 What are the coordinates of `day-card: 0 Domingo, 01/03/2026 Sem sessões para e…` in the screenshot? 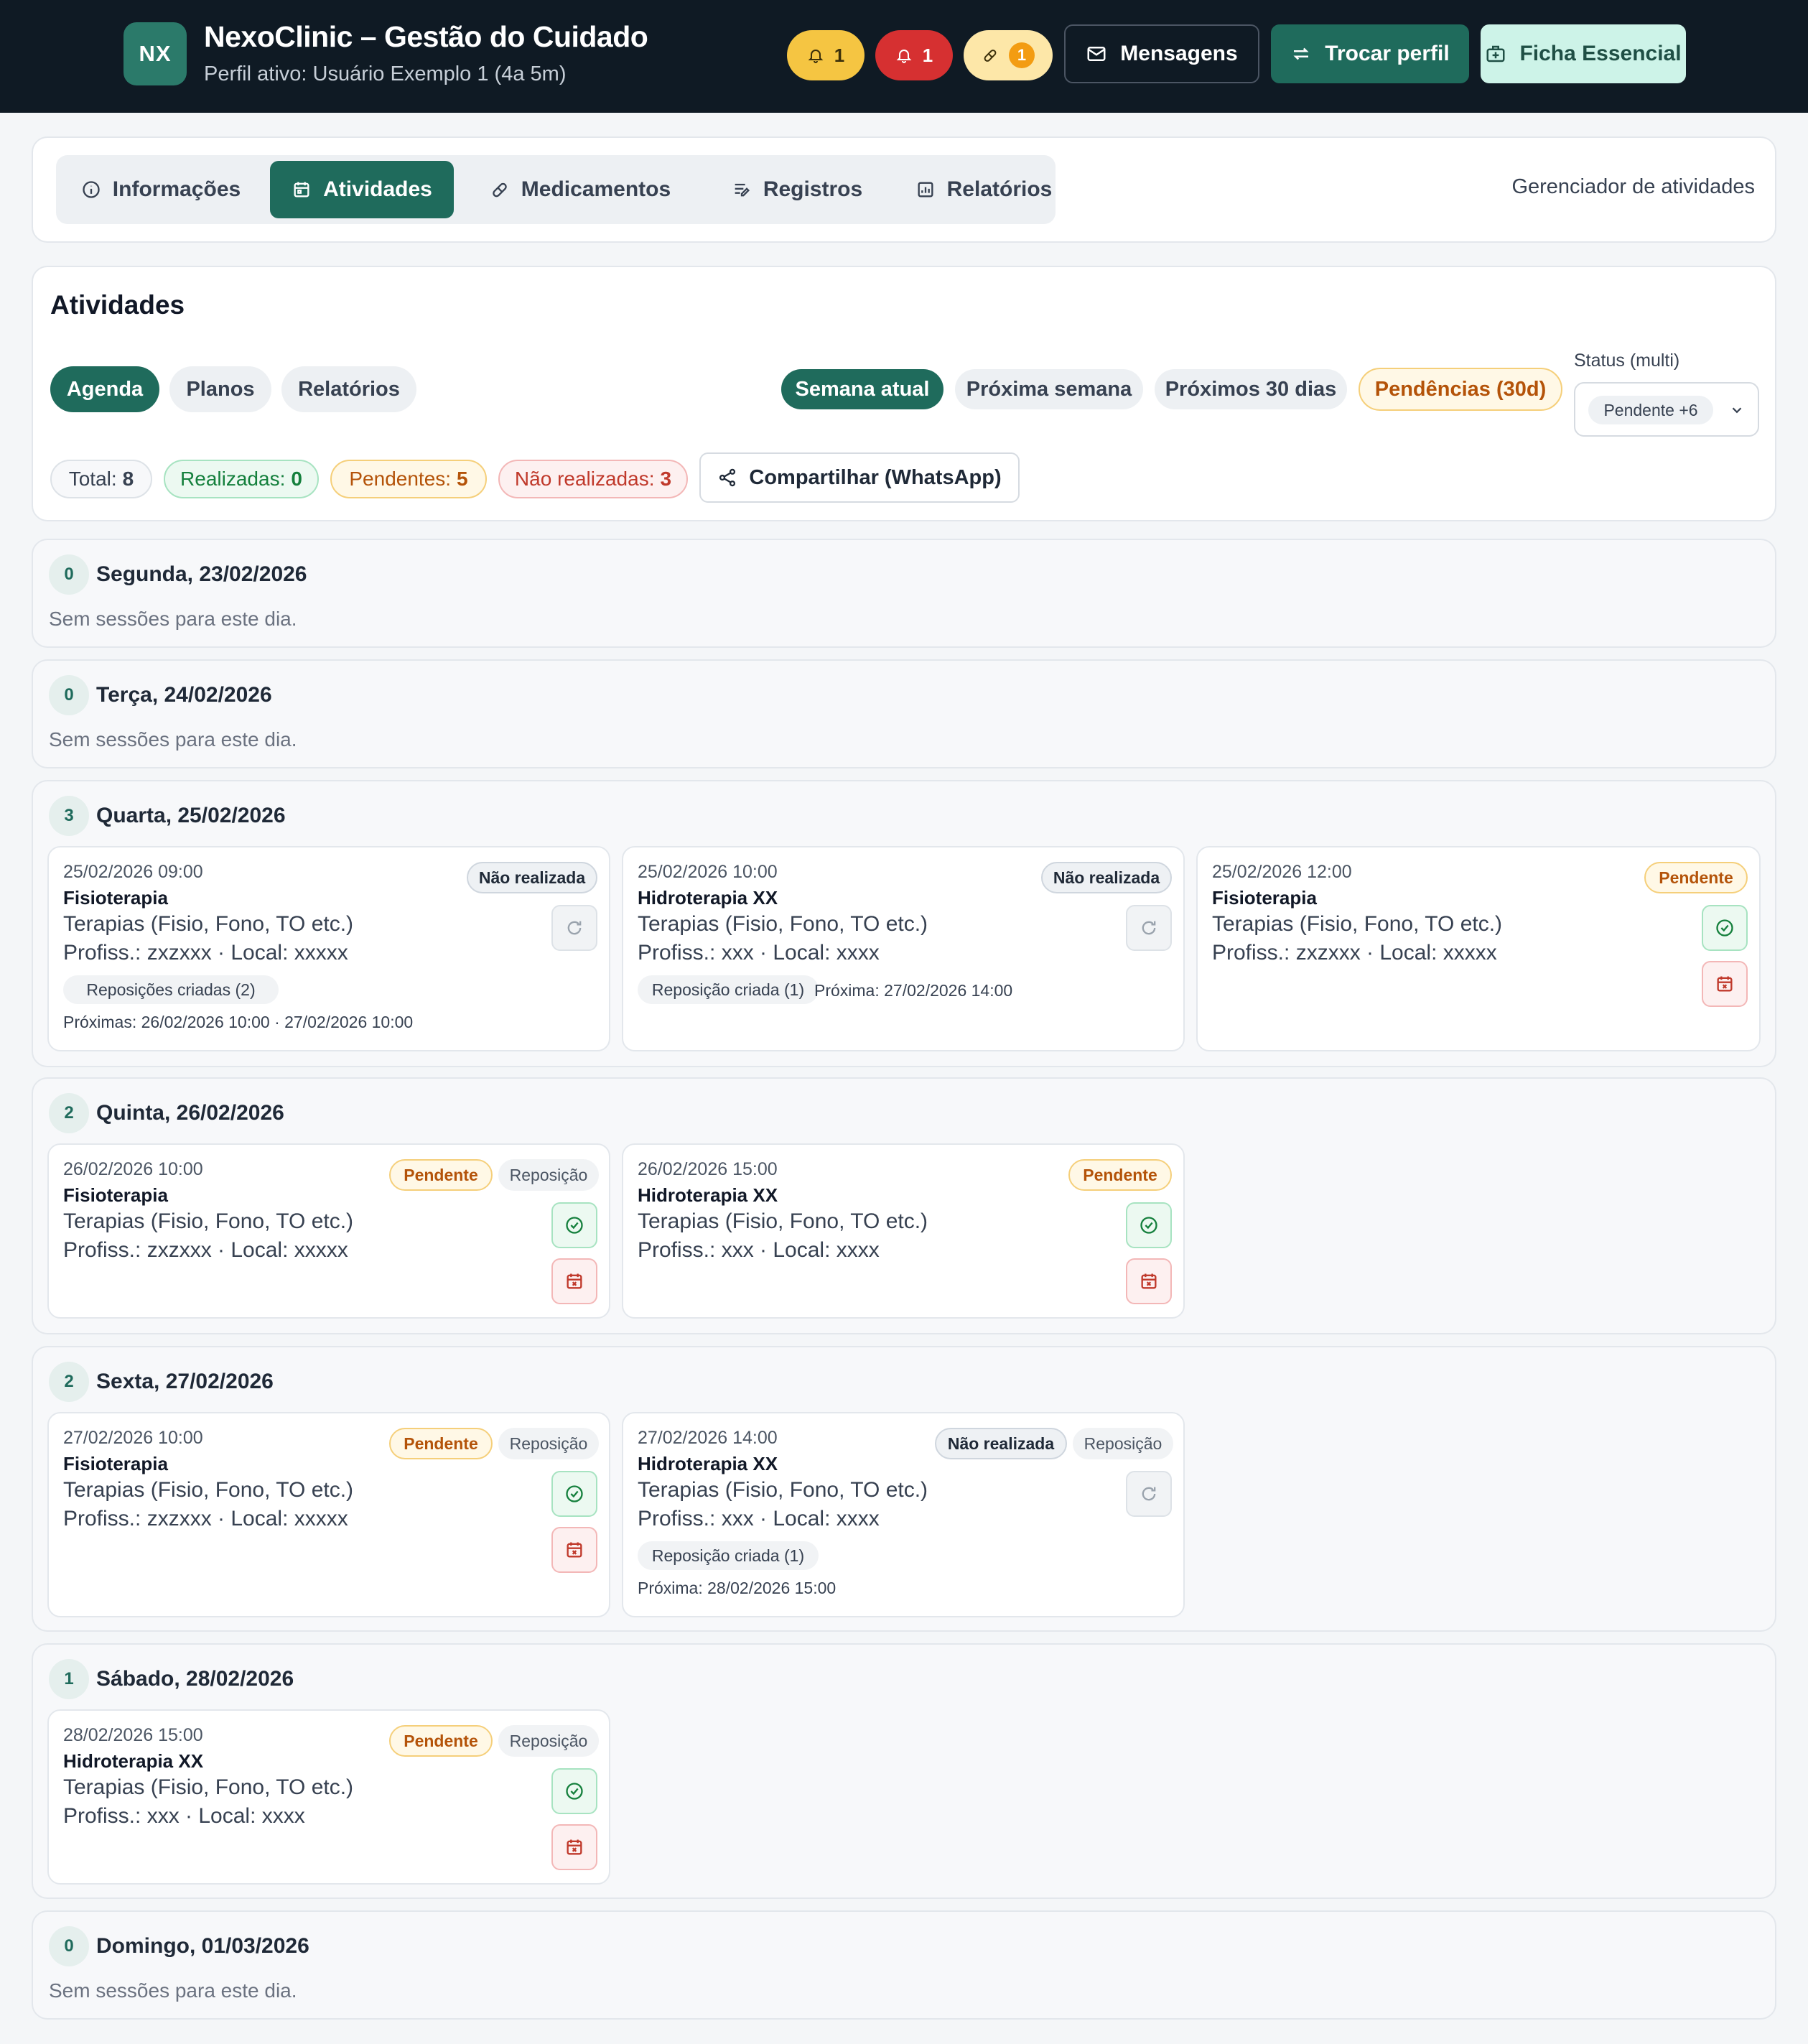 It's located at (904, 1965).